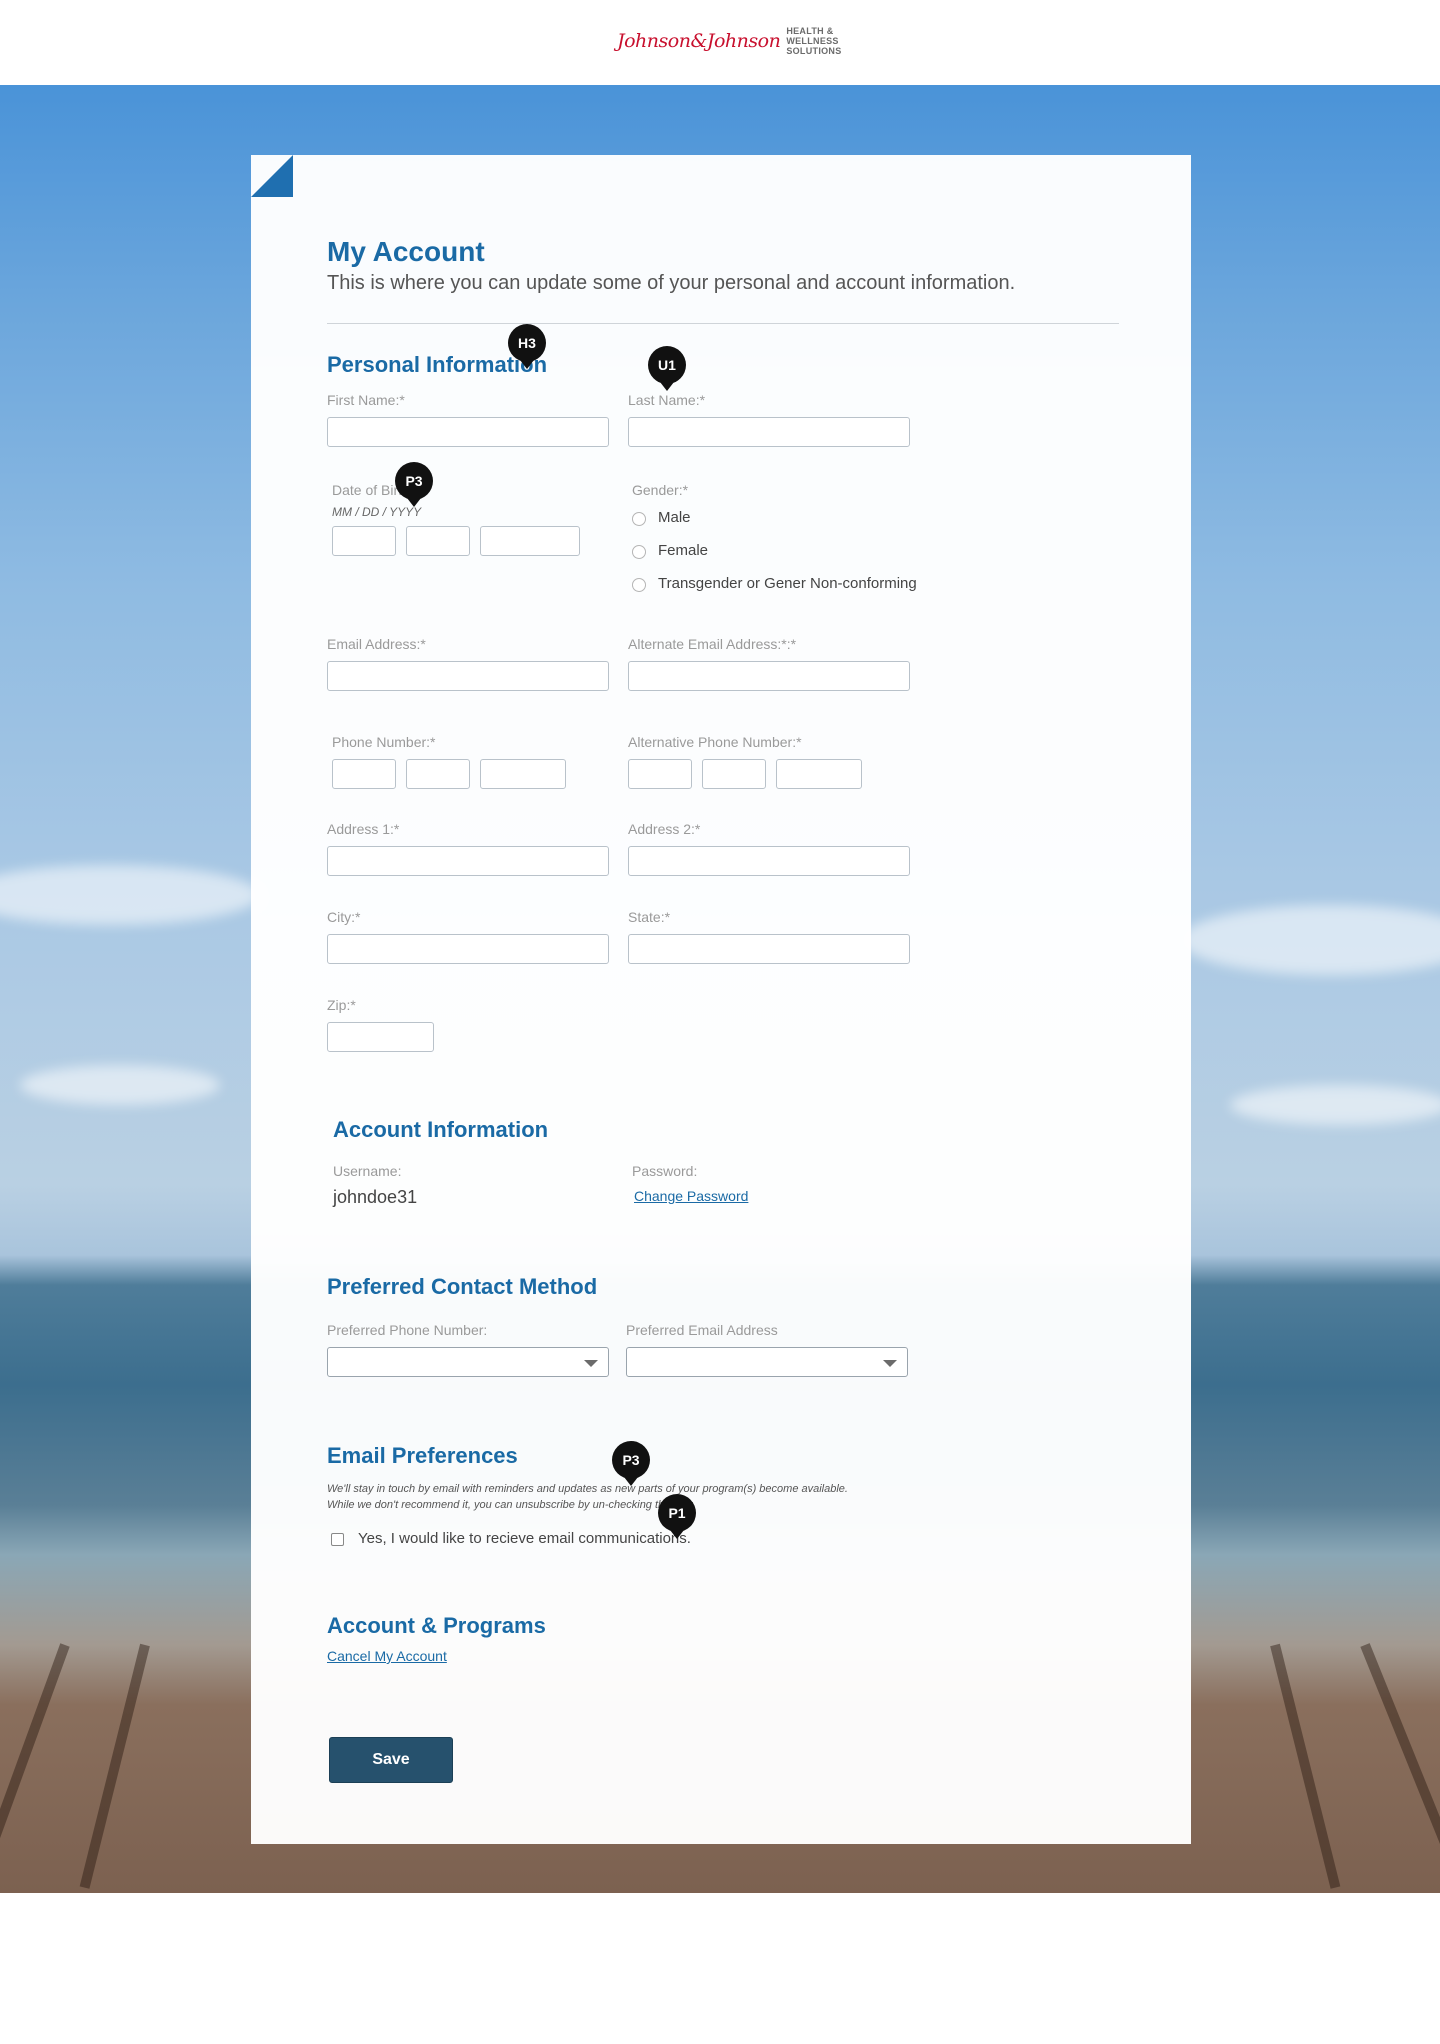 This screenshot has width=1440, height=2044. I want to click on logo-wordmark: Johnson&Johnson, so click(699, 41).